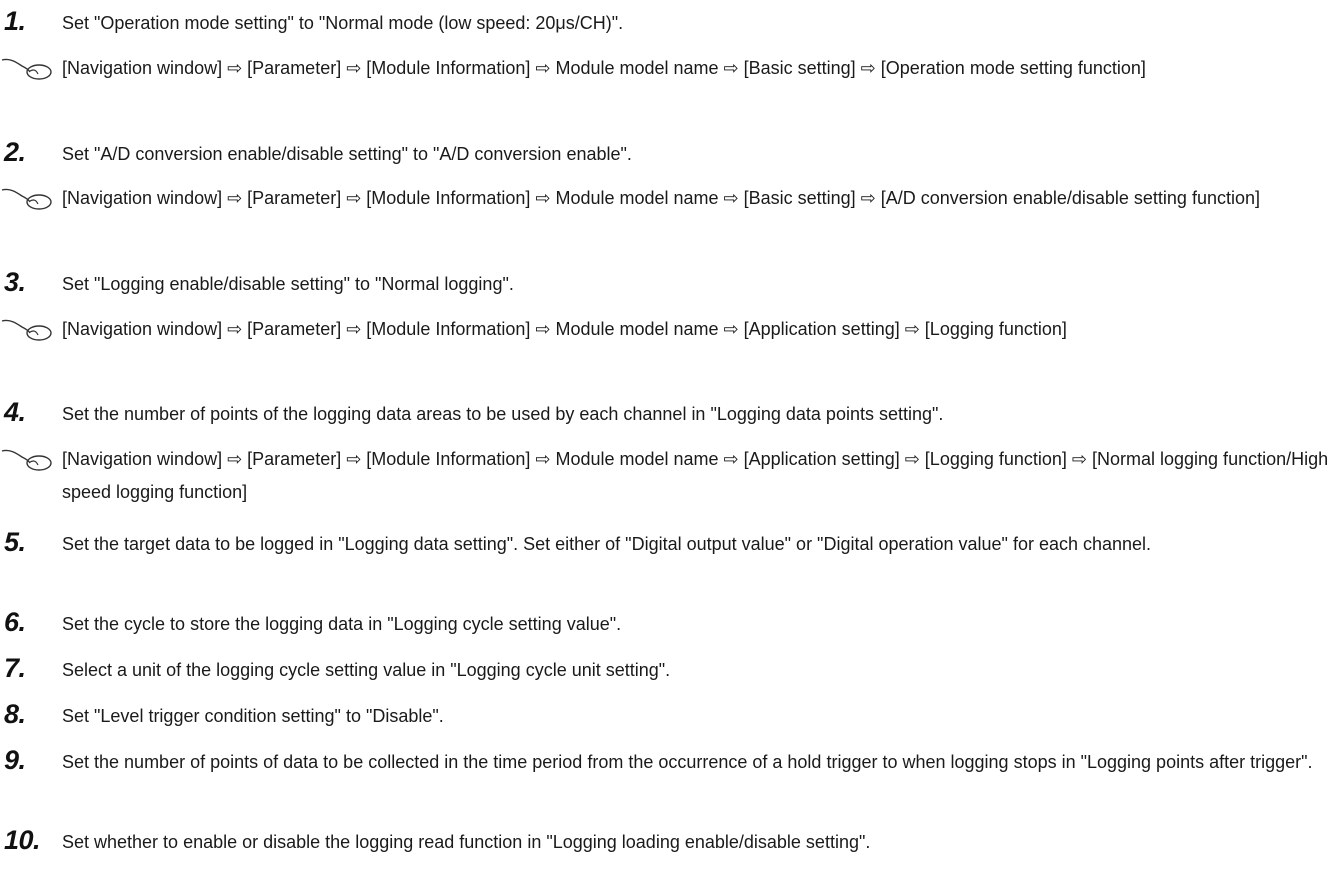  Describe the element at coordinates (15, 282) in the screenshot. I see `step-number: 3.` at that location.